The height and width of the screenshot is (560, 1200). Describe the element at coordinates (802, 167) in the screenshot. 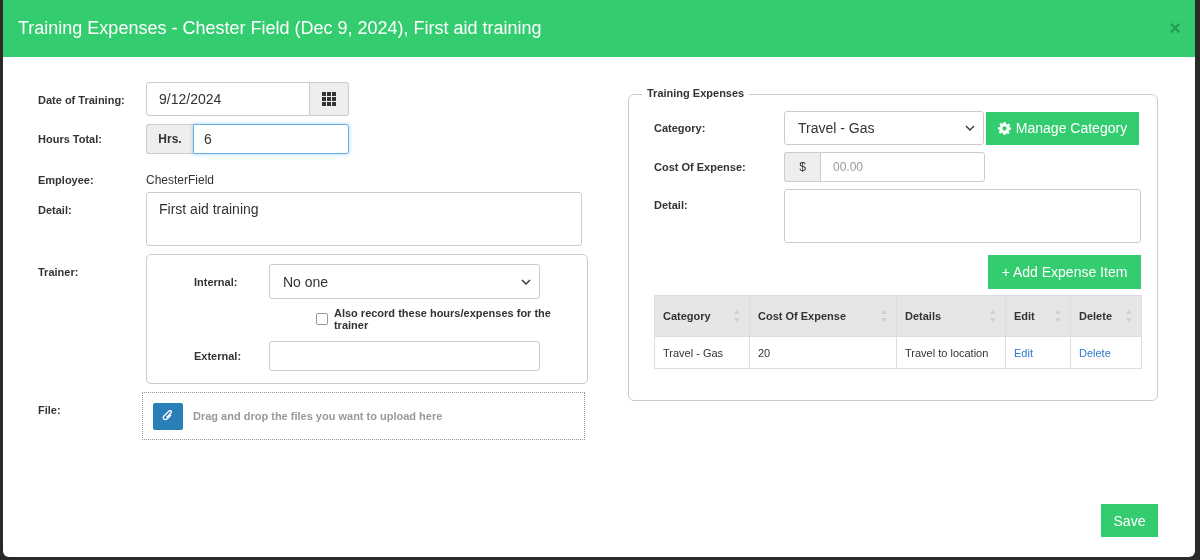

I see `input-addon: $` at that location.